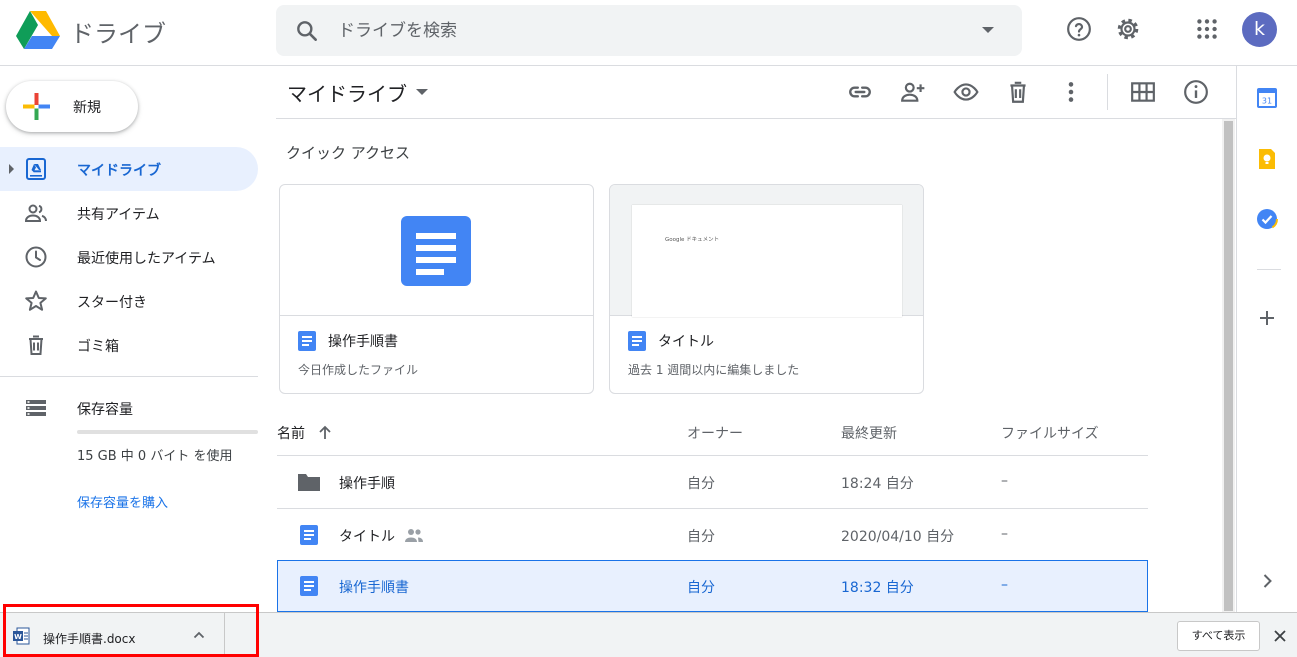  Describe the element at coordinates (1267, 318) in the screenshot. I see `add-icon` at that location.